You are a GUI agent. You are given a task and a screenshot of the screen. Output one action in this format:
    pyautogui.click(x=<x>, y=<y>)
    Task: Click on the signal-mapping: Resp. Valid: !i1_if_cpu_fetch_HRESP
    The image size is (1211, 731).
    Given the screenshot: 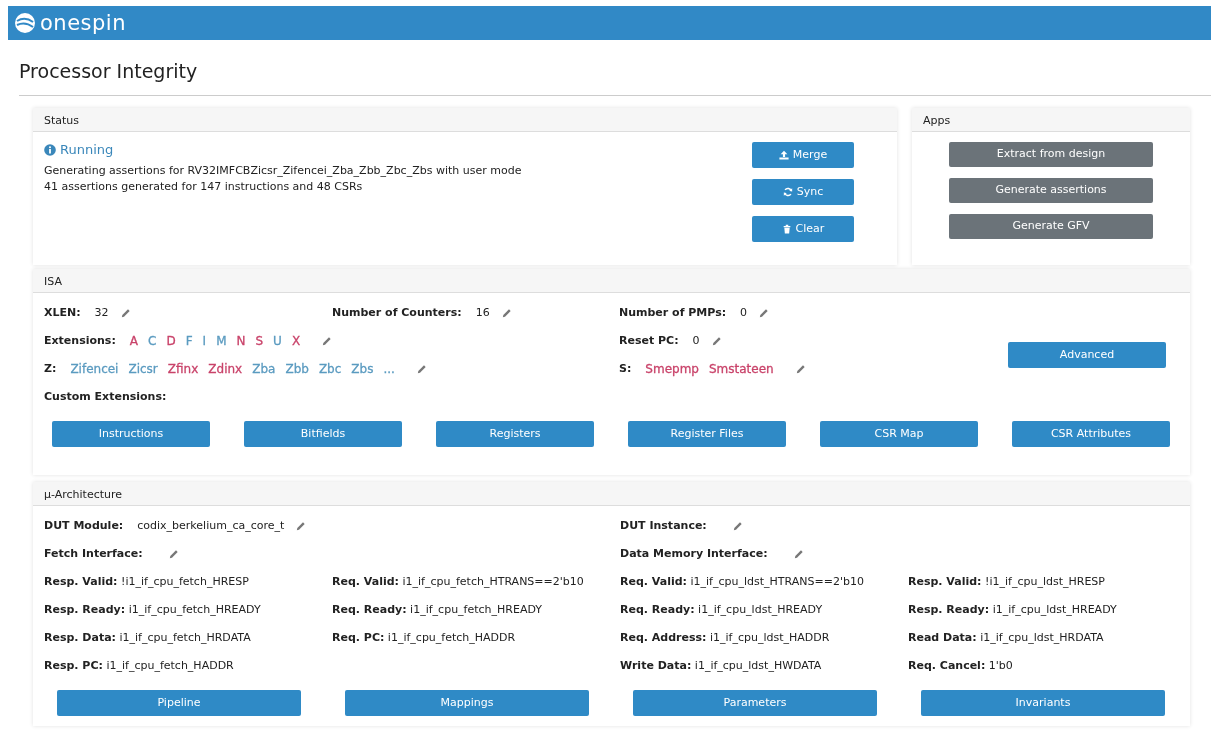 What is the action you would take?
    pyautogui.click(x=147, y=581)
    